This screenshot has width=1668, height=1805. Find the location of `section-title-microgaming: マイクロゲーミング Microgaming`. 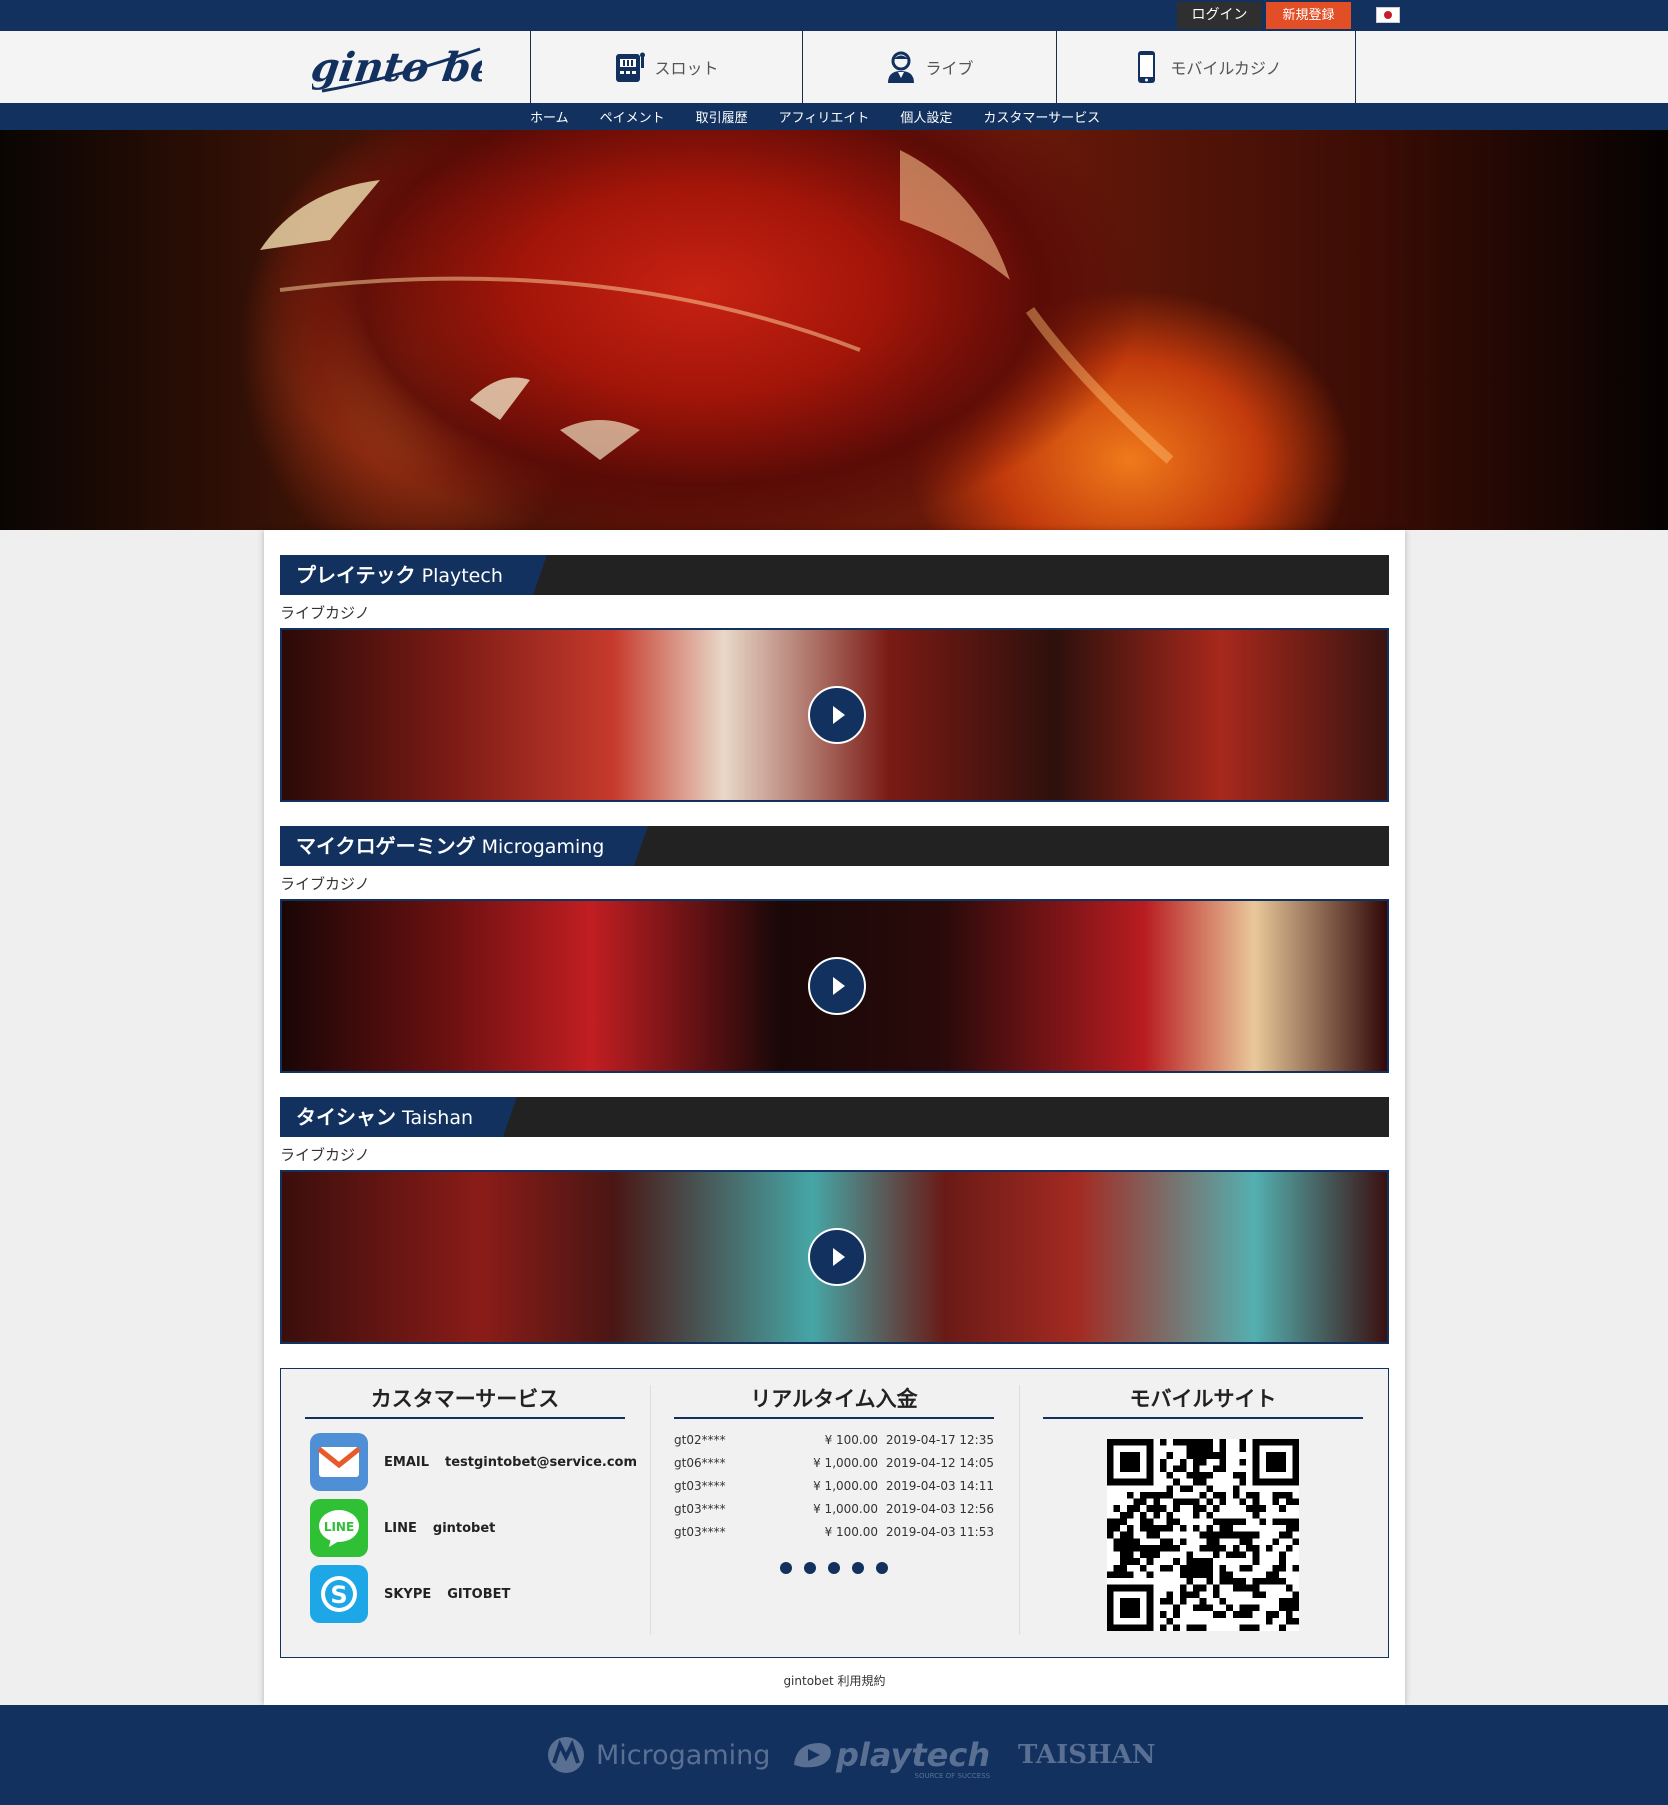

section-title-microgaming: マイクロゲーミング Microgaming is located at coordinates (464, 846).